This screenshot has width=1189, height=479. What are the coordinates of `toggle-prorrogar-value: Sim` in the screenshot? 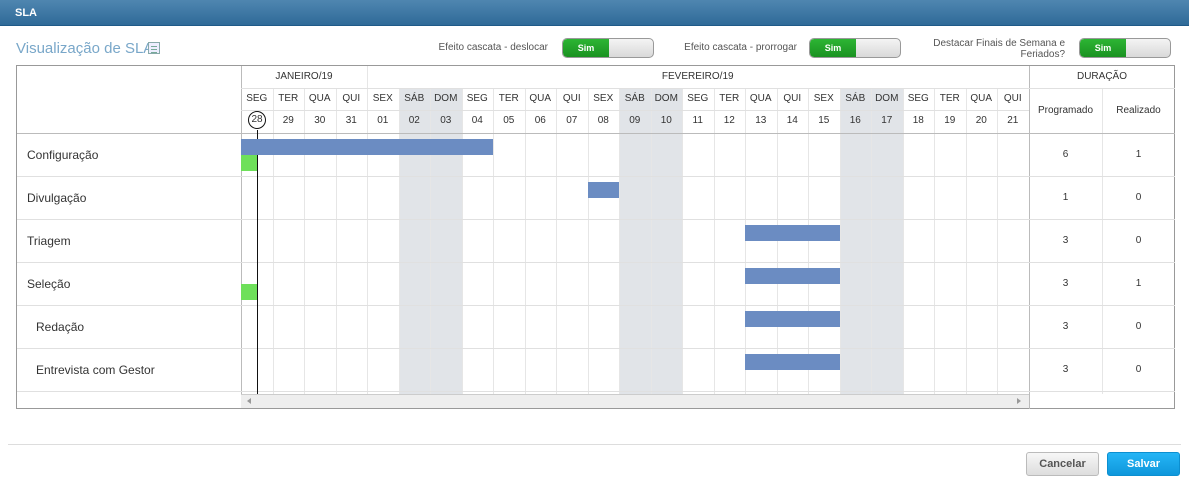 It's located at (833, 48).